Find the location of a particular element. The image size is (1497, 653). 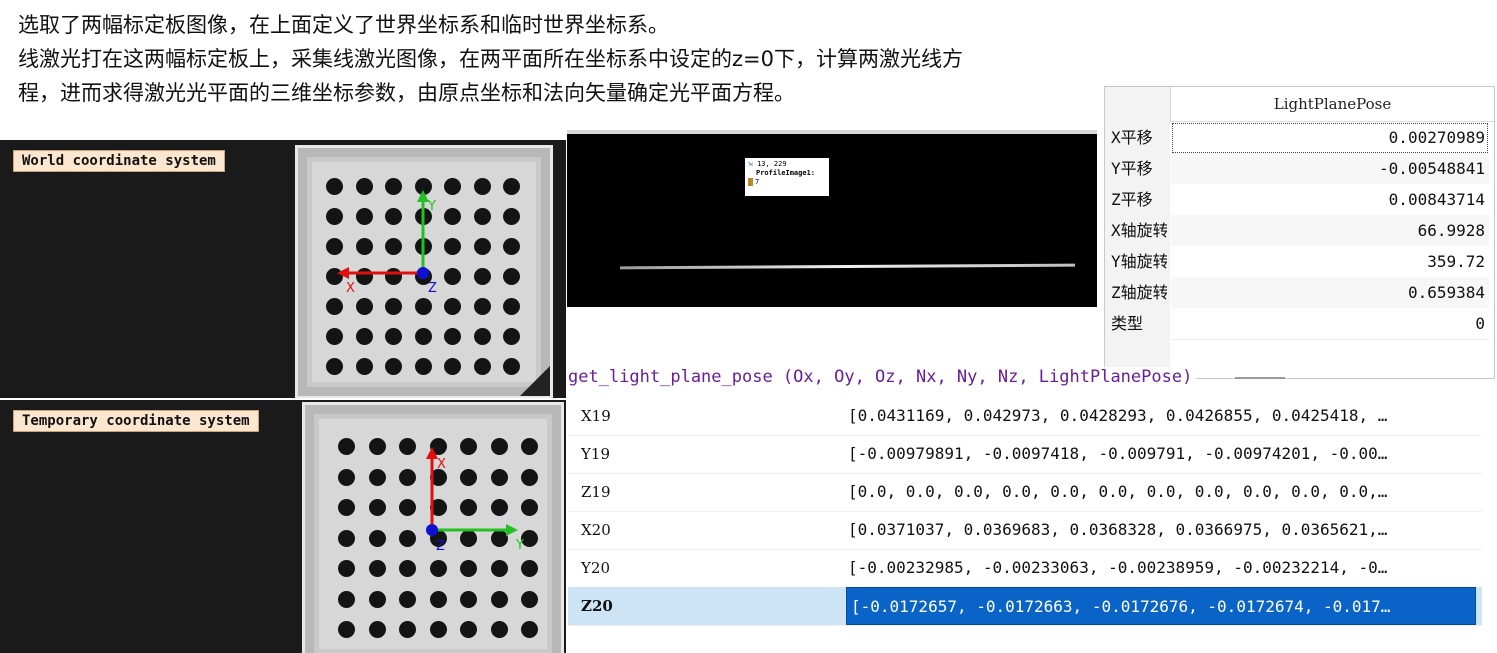

param-row: Y平移 -0.00548841 is located at coordinates (1299, 169).